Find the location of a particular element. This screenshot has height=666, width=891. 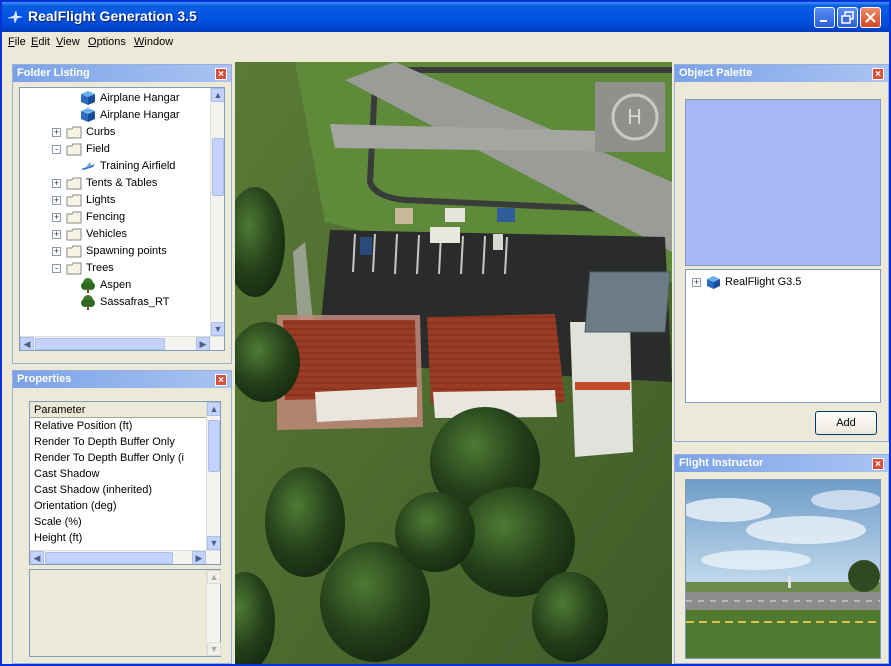

properties-title: Properties is located at coordinates (122, 379).